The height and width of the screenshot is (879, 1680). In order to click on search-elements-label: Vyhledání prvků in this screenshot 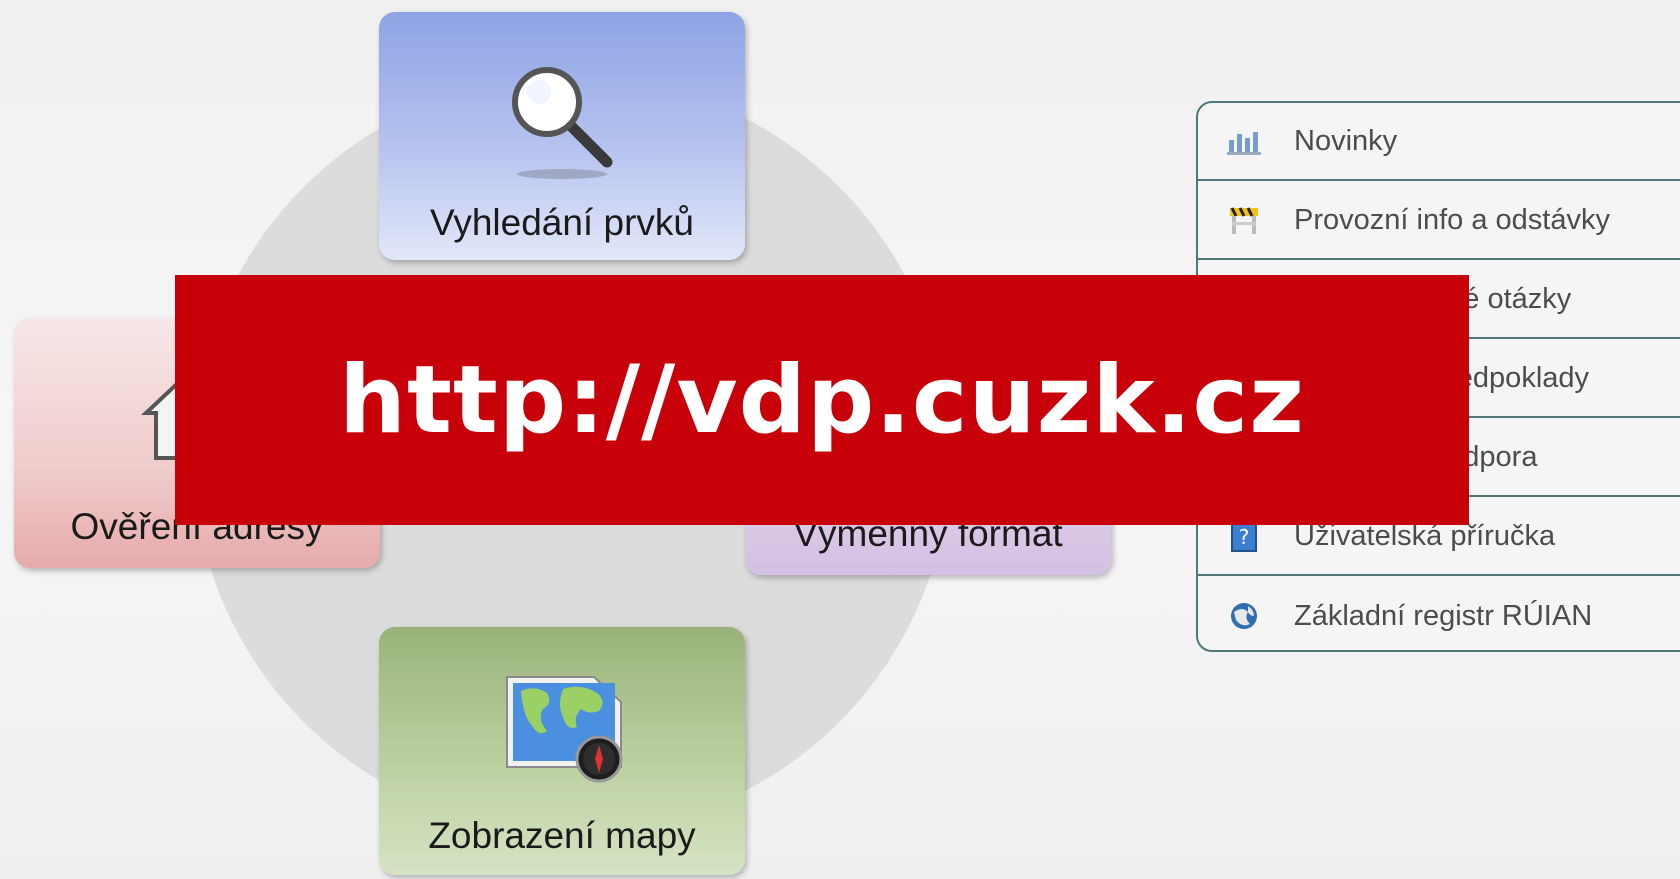, I will do `click(562, 222)`.